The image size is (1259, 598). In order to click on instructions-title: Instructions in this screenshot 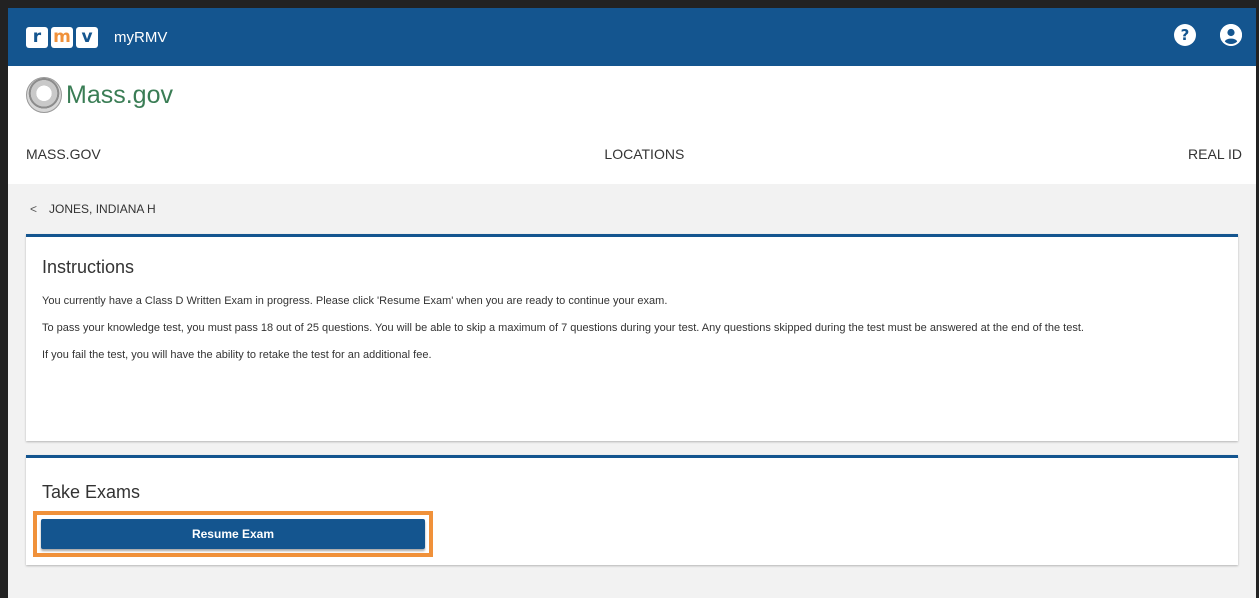, I will do `click(88, 267)`.